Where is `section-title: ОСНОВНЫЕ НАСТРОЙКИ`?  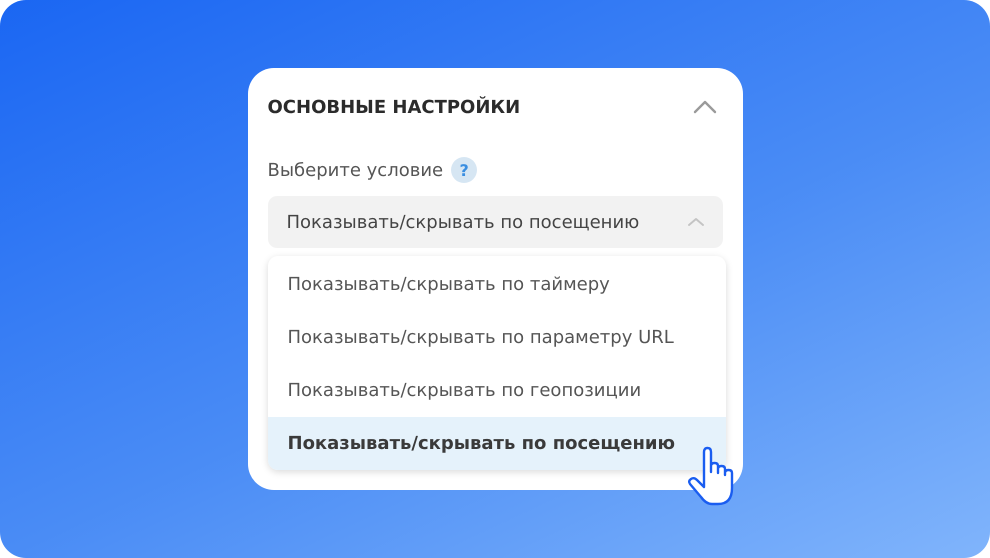
section-title: ОСНОВНЫЕ НАСТРОЙКИ is located at coordinates (394, 107).